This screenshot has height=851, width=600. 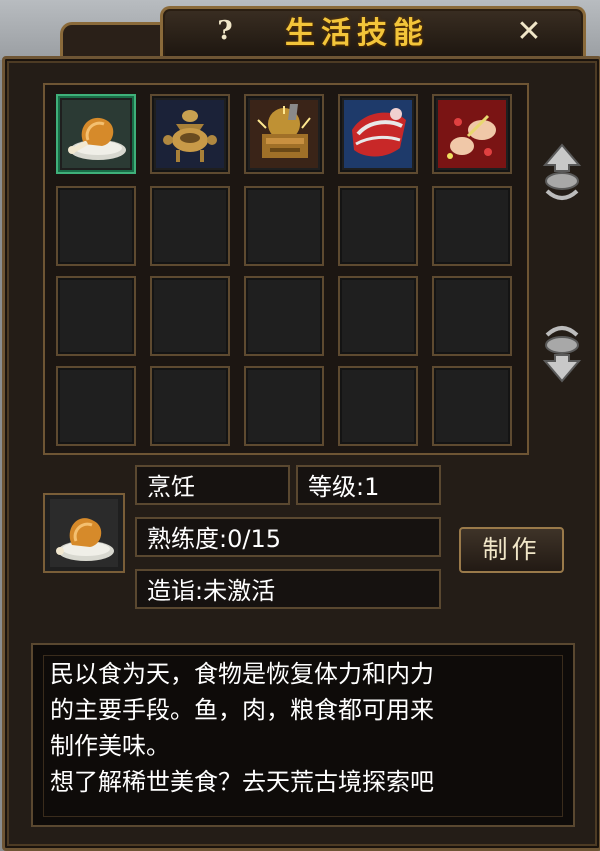 I want to click on make-button: 制作, so click(x=511, y=550).